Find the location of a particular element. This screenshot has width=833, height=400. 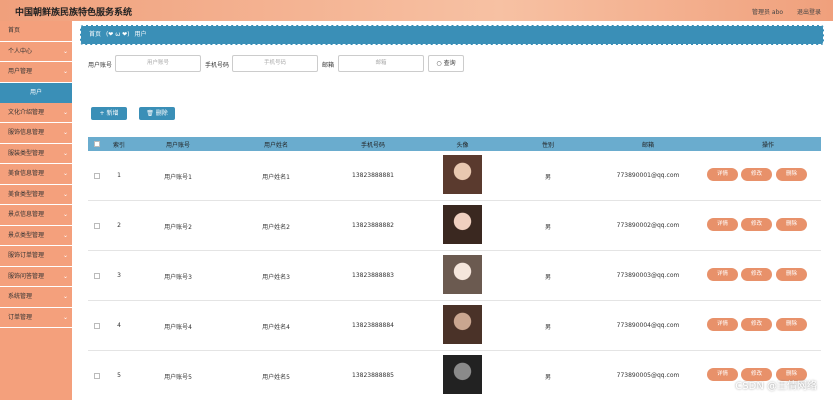

add-button: + 新增 is located at coordinates (109, 113).